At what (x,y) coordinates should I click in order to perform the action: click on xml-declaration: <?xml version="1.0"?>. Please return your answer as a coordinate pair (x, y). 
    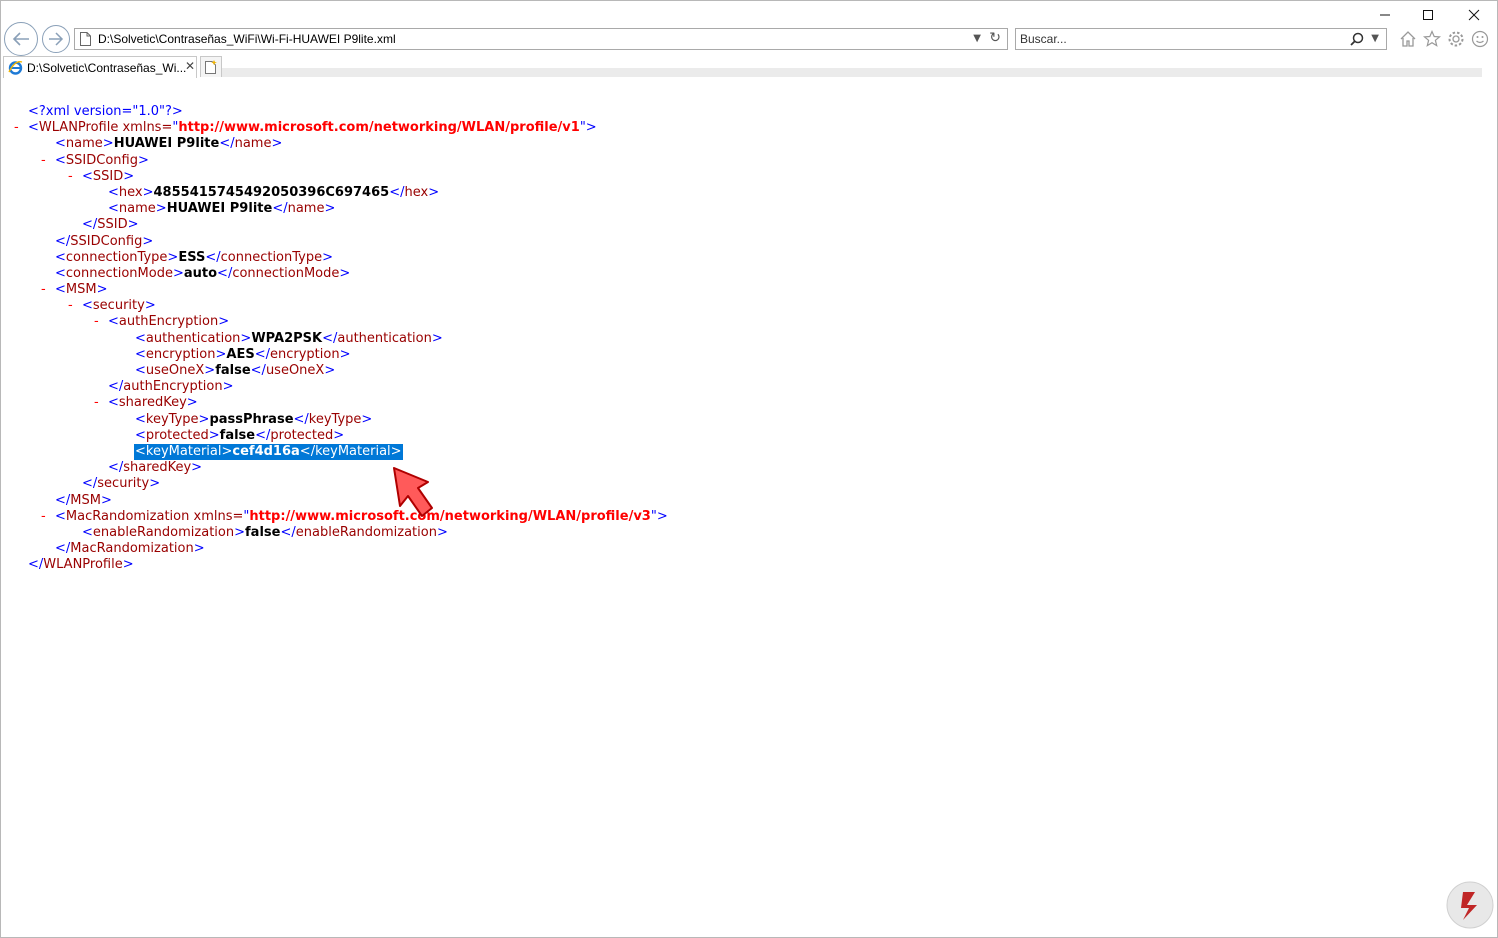
    Looking at the image, I should click on (105, 111).